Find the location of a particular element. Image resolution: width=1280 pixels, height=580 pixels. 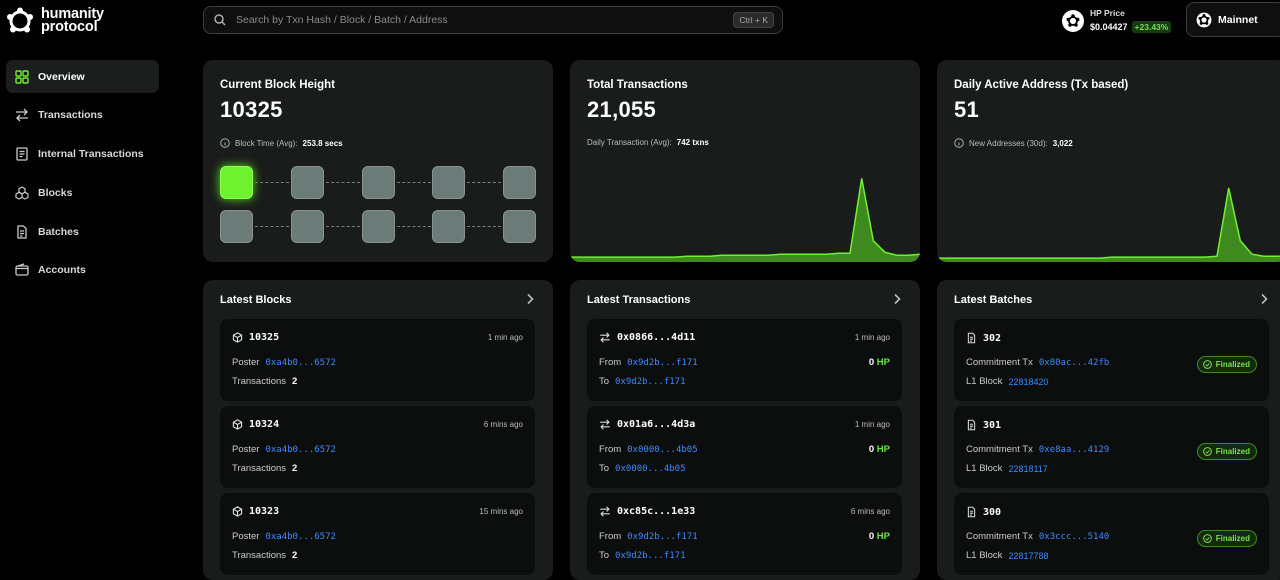

to-address-link: 0x0000...4b05 is located at coordinates (650, 469).